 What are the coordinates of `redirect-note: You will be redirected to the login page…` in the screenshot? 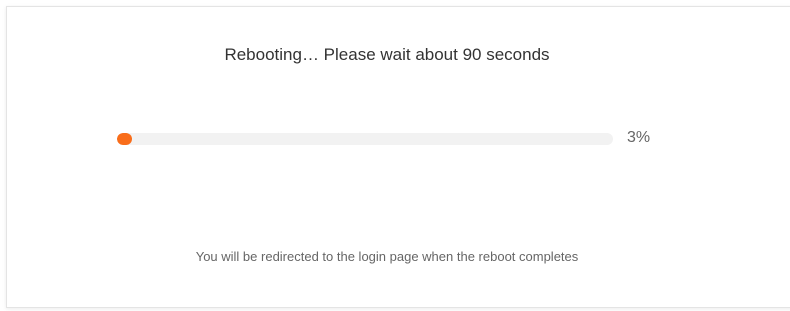 It's located at (387, 256).